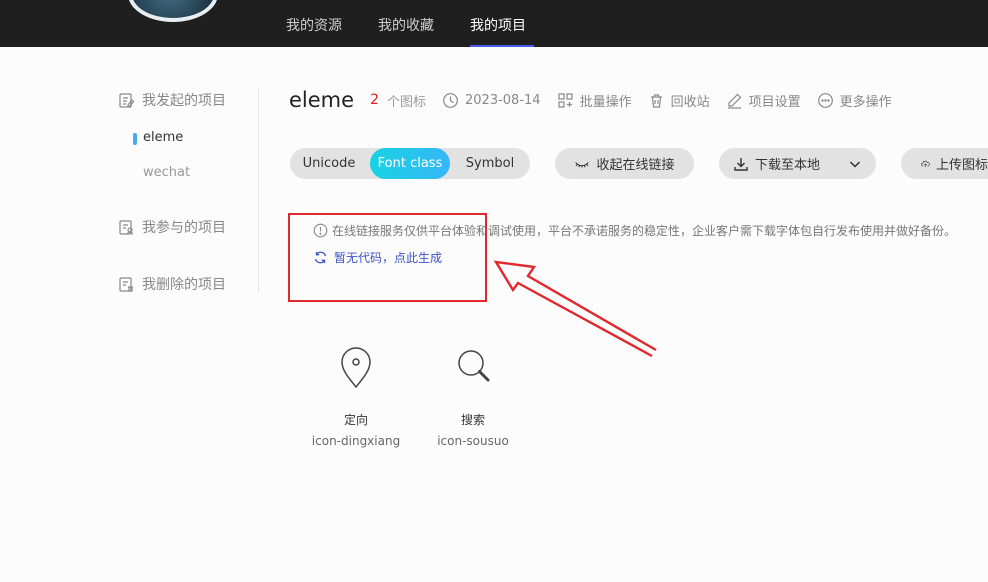 The width and height of the screenshot is (988, 582). Describe the element at coordinates (741, 164) in the screenshot. I see `download-icon` at that location.